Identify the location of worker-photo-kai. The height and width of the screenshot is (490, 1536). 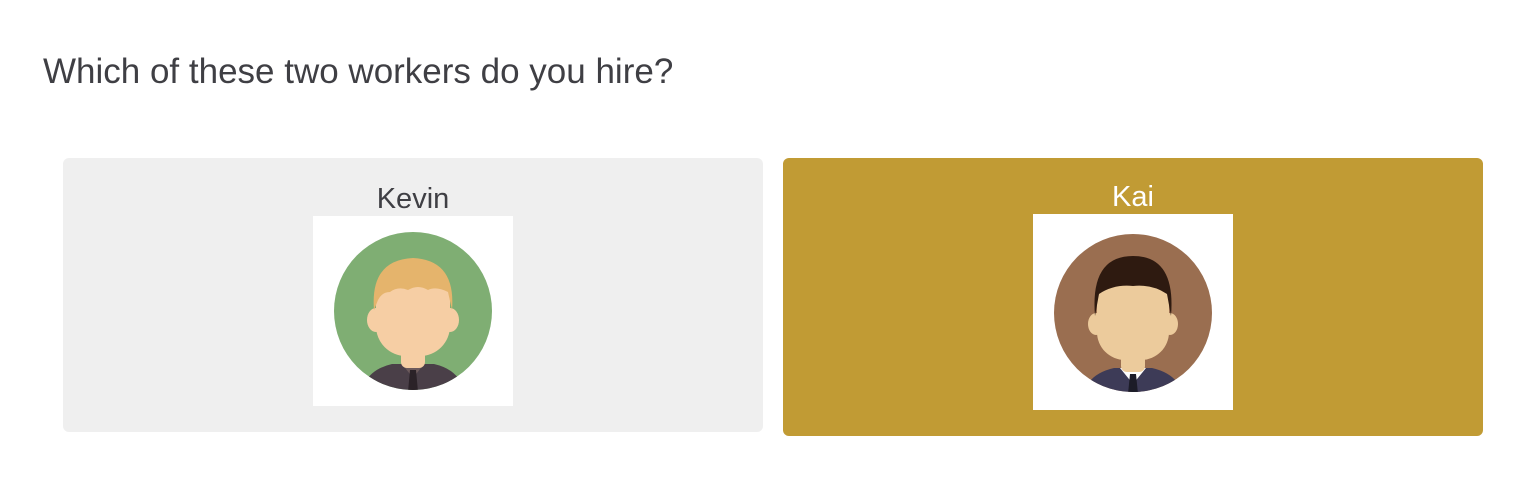
(1133, 312).